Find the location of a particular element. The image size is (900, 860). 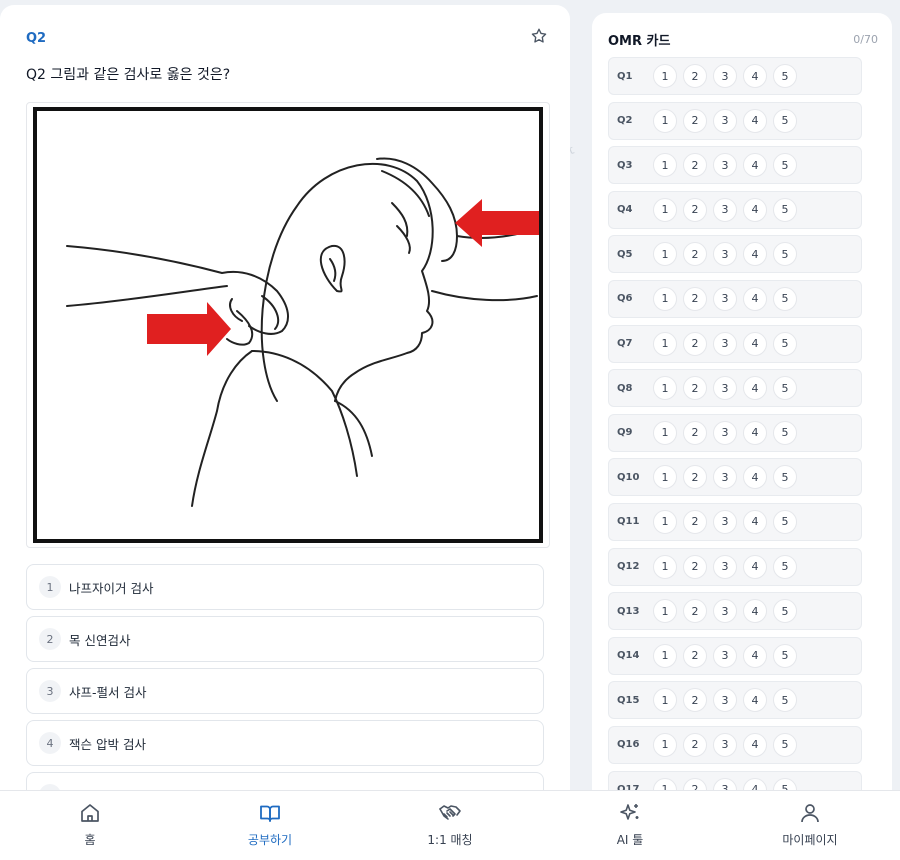

nav-ai-tool: AI 툴 is located at coordinates (630, 825).